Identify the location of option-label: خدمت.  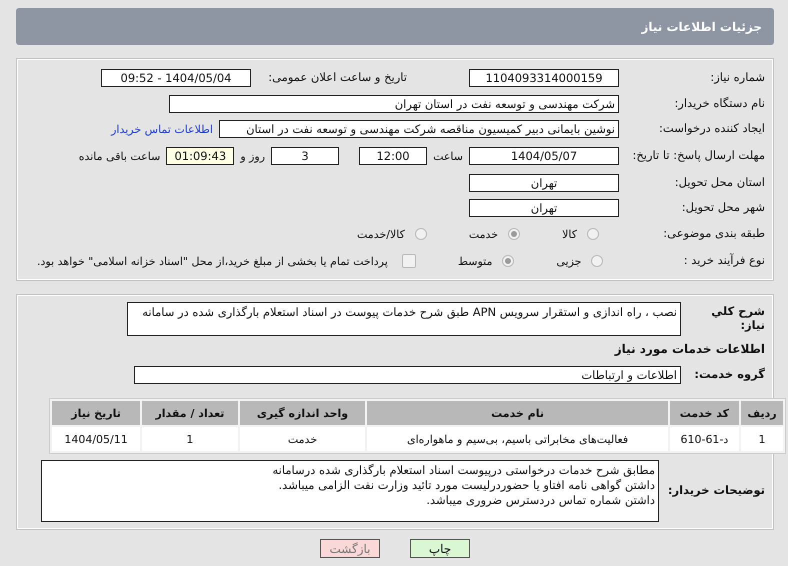
(483, 234).